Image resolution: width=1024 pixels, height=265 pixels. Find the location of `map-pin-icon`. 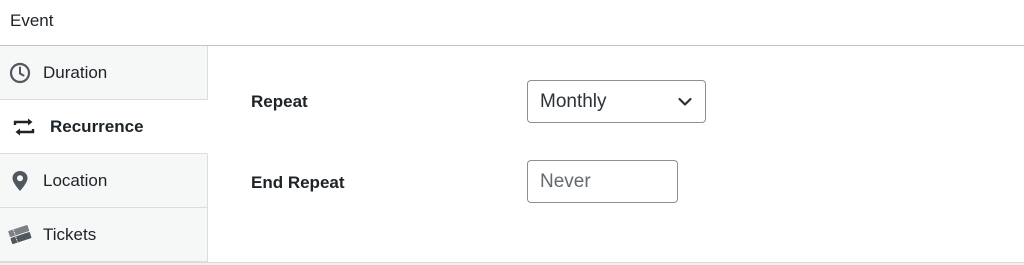

map-pin-icon is located at coordinates (20, 181).